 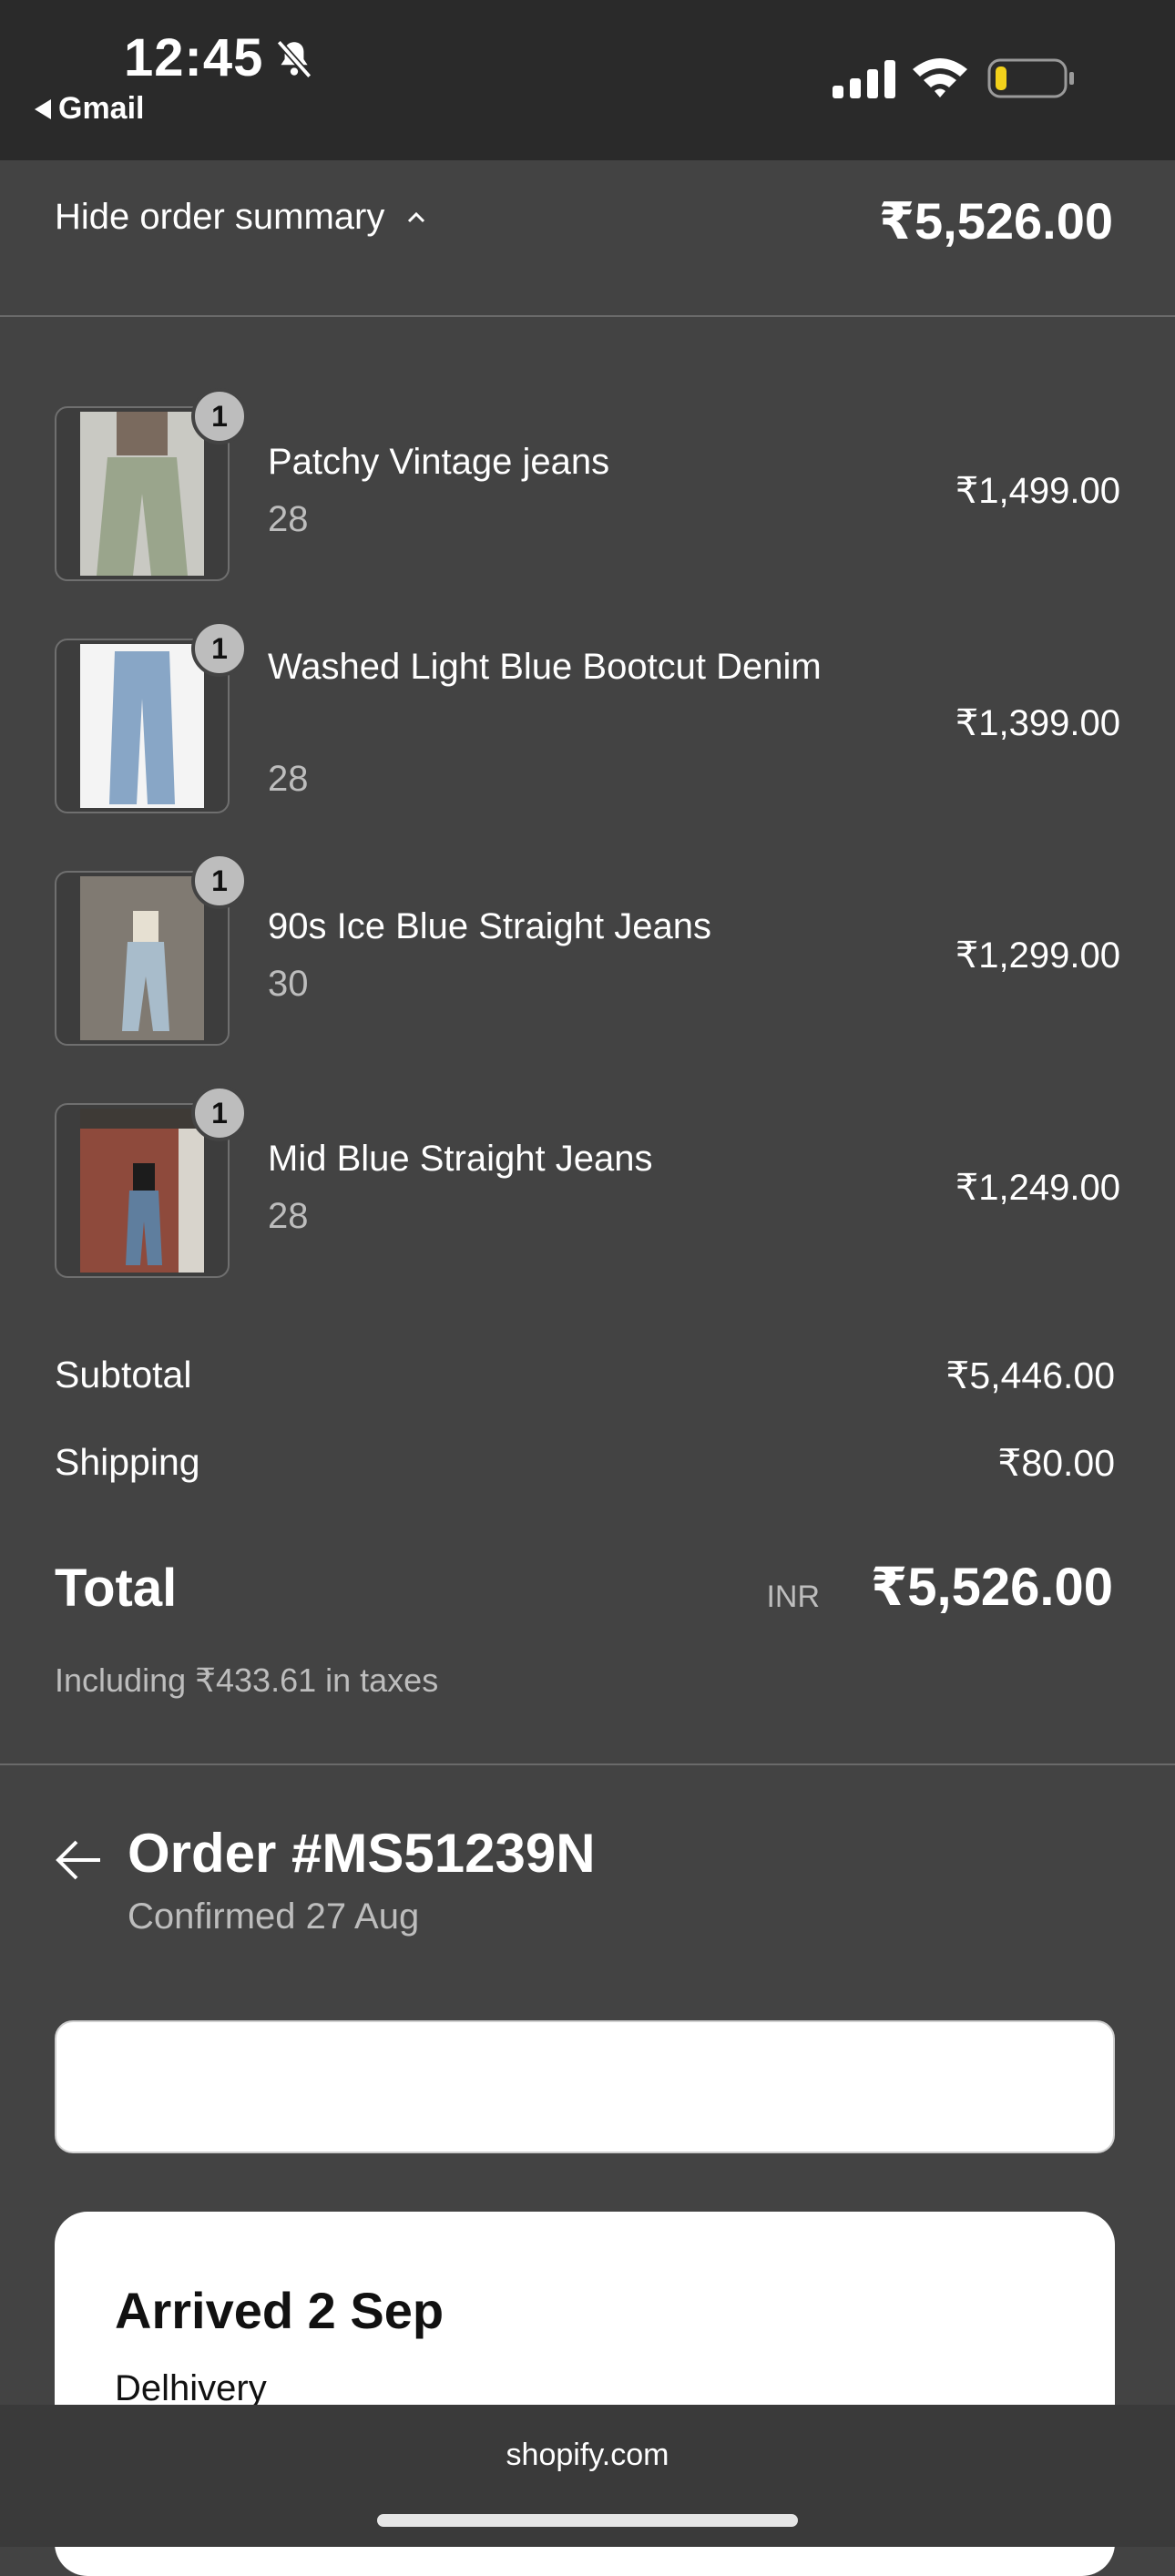 What do you see at coordinates (587, 2455) in the screenshot?
I see `url-domain: shopify.com` at bounding box center [587, 2455].